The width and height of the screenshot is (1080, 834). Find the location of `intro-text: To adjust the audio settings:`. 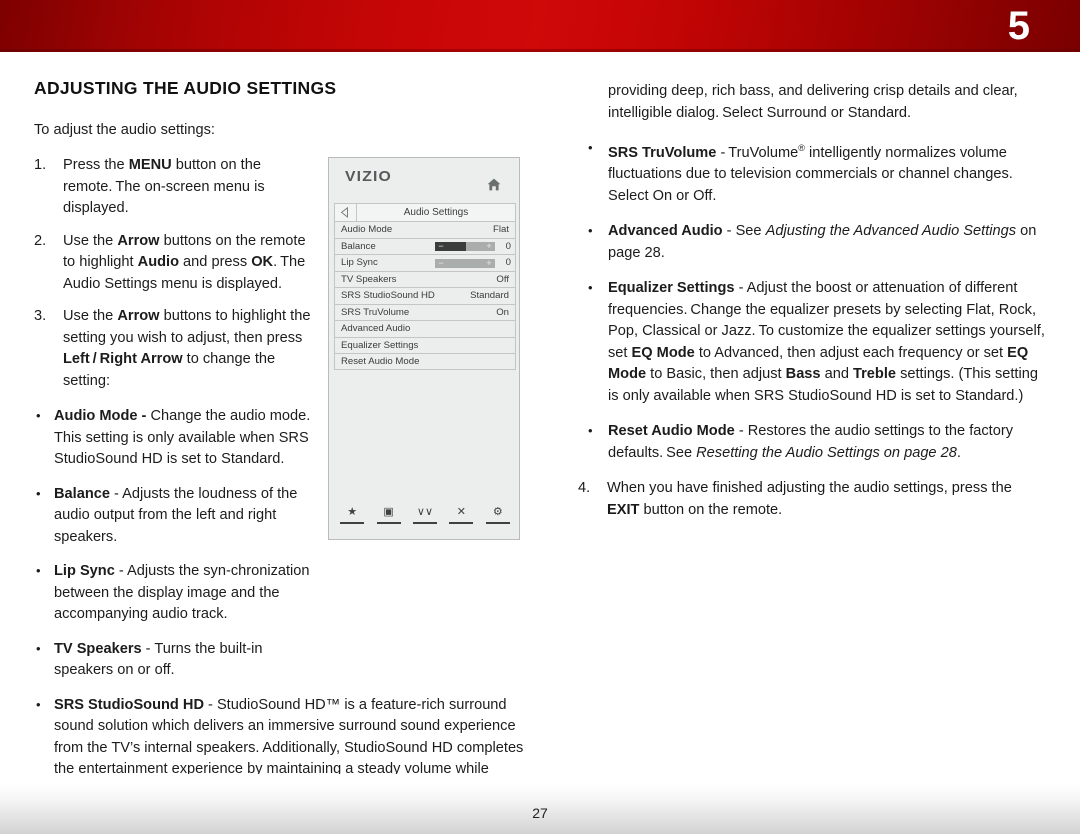

intro-text: To adjust the audio settings: is located at coordinates (124, 130).